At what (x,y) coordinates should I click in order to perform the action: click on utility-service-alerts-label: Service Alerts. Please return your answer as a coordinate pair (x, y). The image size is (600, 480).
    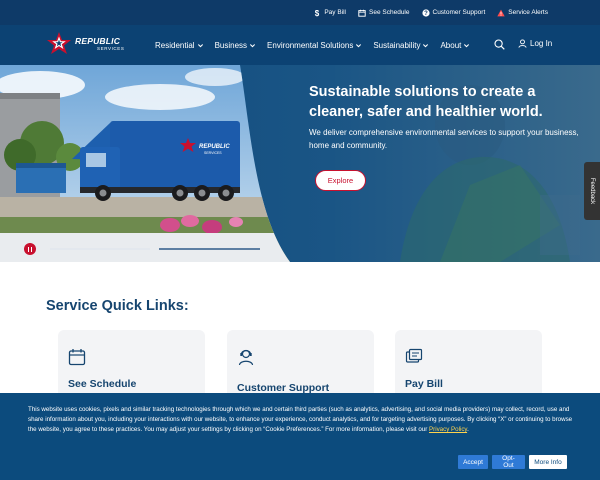
    Looking at the image, I should click on (528, 12).